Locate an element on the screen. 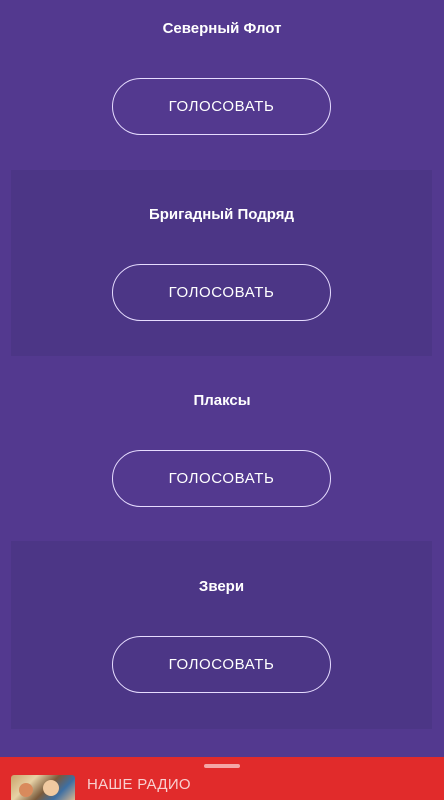 This screenshot has height=800, width=444. vote-button-severny-flot: ГОЛОСОВАТЬ is located at coordinates (221, 106).